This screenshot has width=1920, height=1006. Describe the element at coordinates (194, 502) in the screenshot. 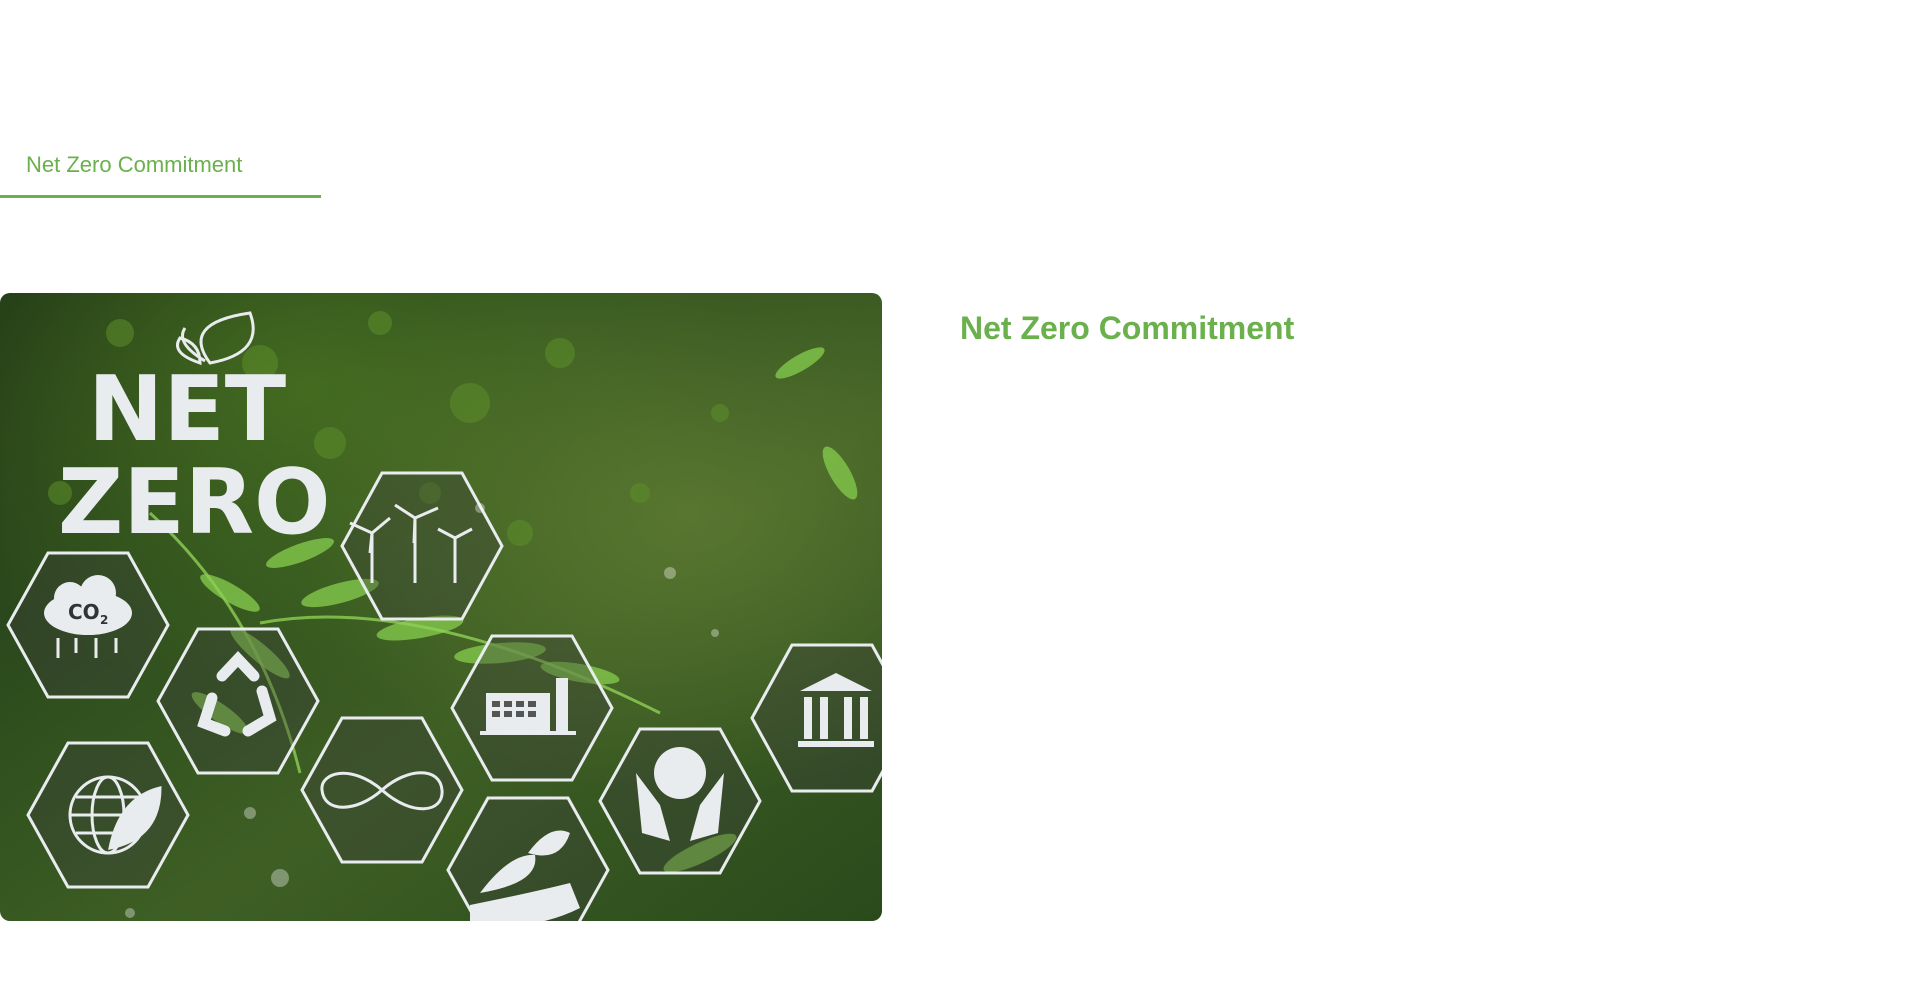

I see `svg-text: ZERO` at that location.